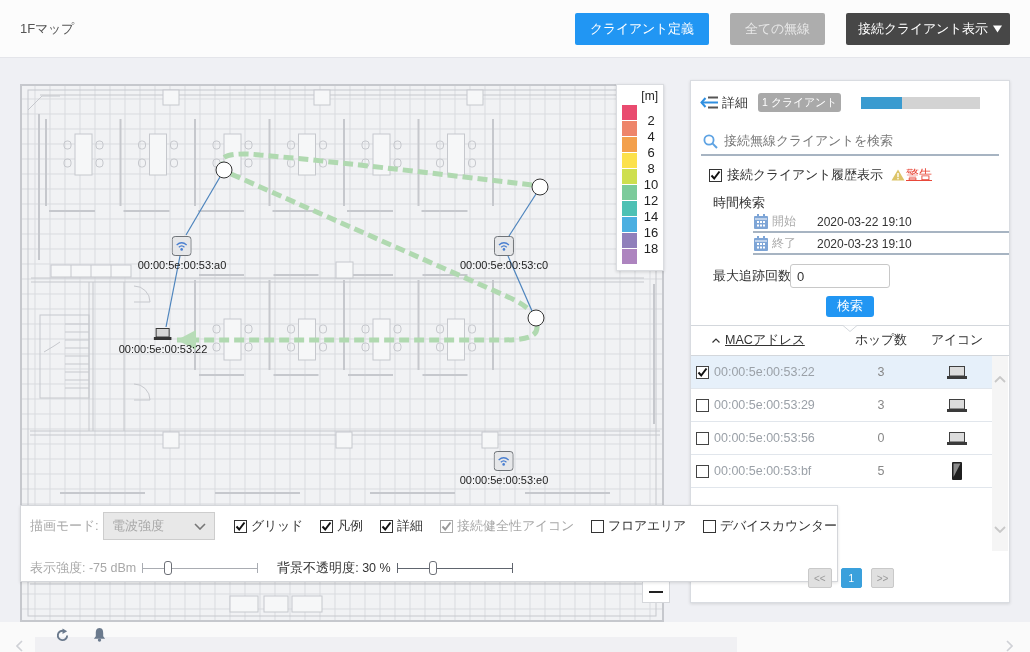 The height and width of the screenshot is (652, 1030). I want to click on toolbar-button: クライアント定義, so click(642, 28).